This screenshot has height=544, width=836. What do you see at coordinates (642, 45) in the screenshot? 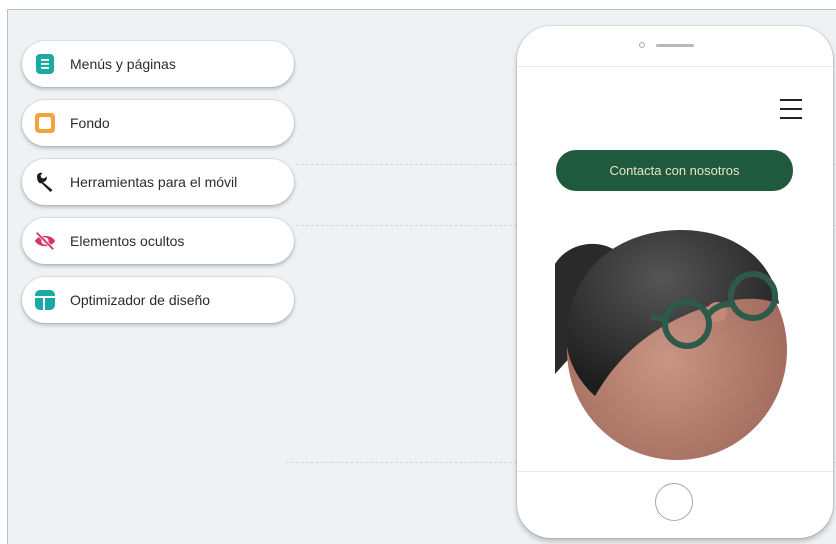
I see `camera-icon` at bounding box center [642, 45].